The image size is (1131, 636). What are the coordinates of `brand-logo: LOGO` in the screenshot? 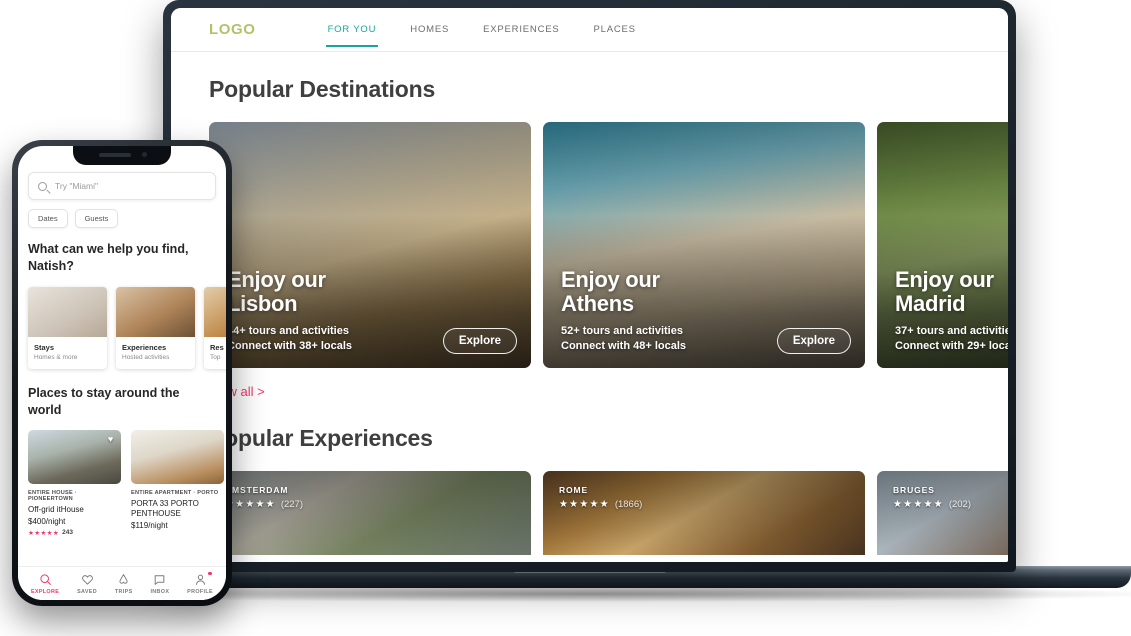 It's located at (232, 29).